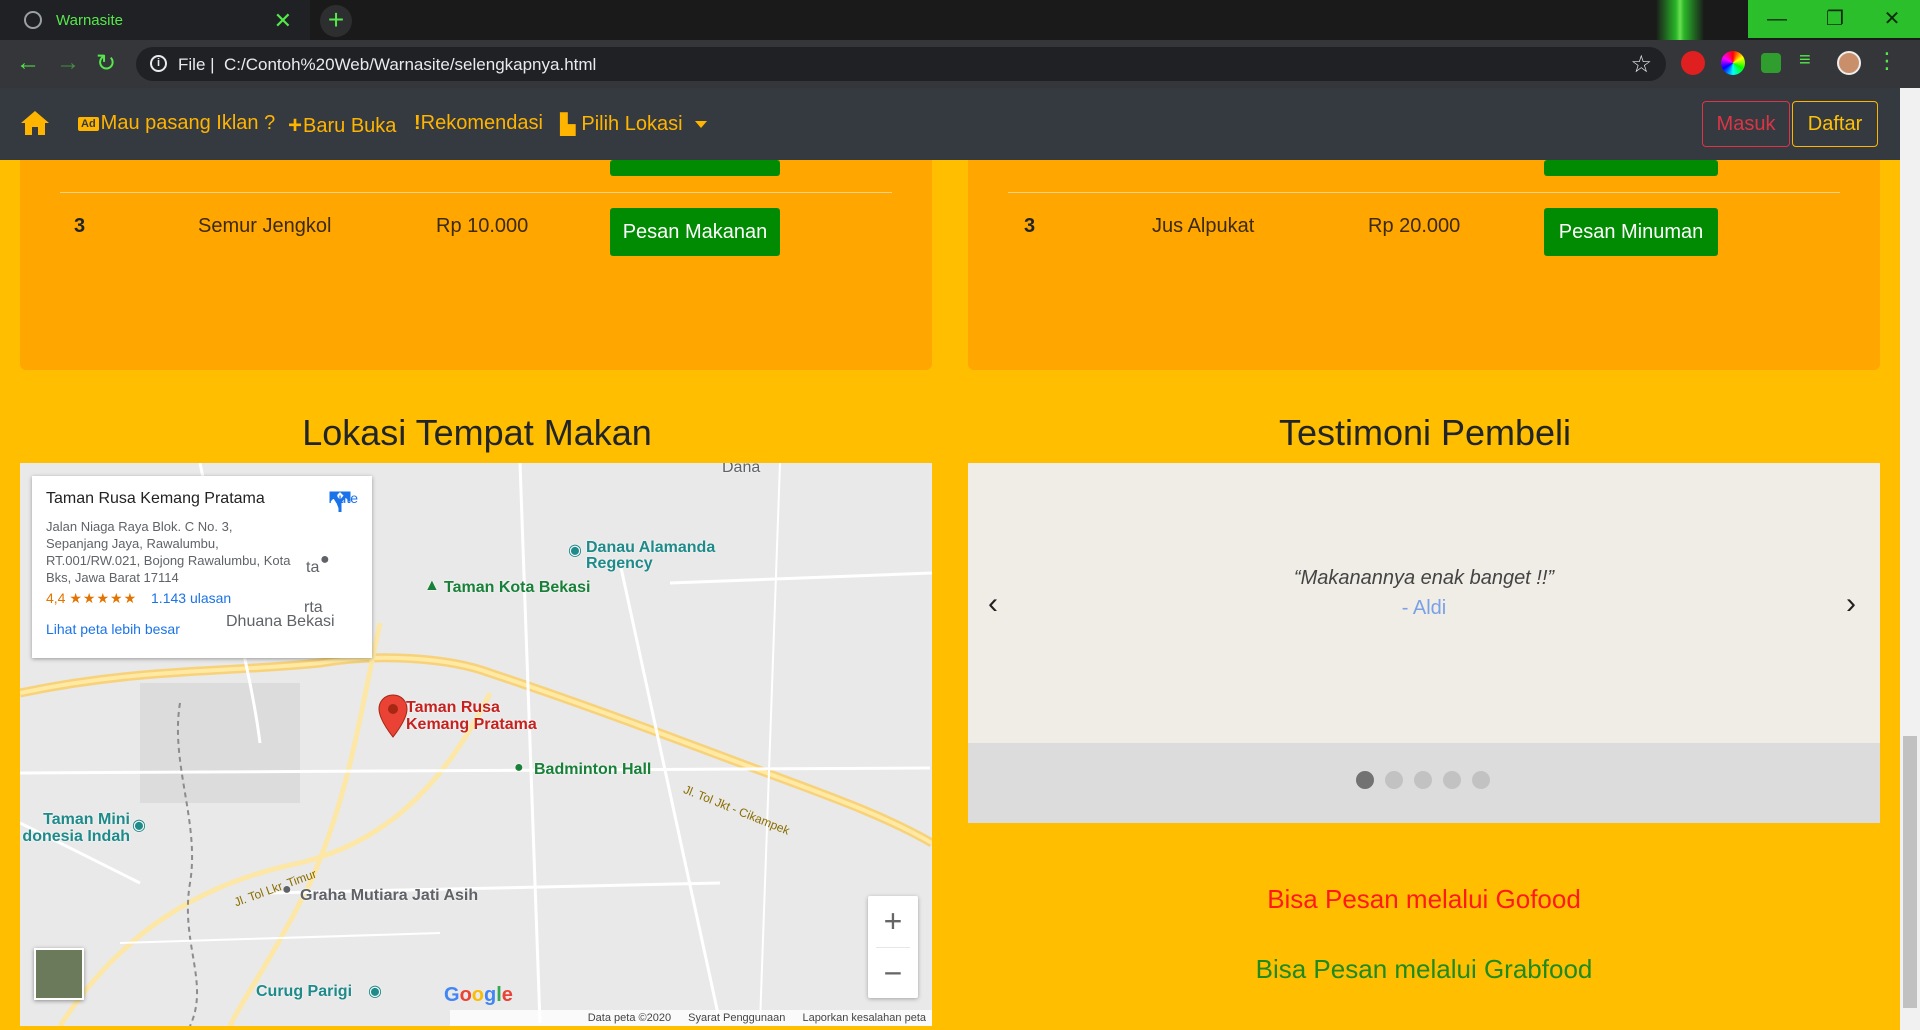 This screenshot has height=1030, width=1920. Describe the element at coordinates (519, 767) in the screenshot. I see `map-pin-badminton: ●` at that location.